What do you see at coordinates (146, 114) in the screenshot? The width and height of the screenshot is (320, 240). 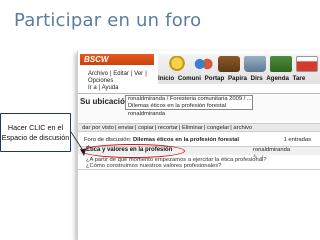 I see `location-user: ronaldmiranda` at bounding box center [146, 114].